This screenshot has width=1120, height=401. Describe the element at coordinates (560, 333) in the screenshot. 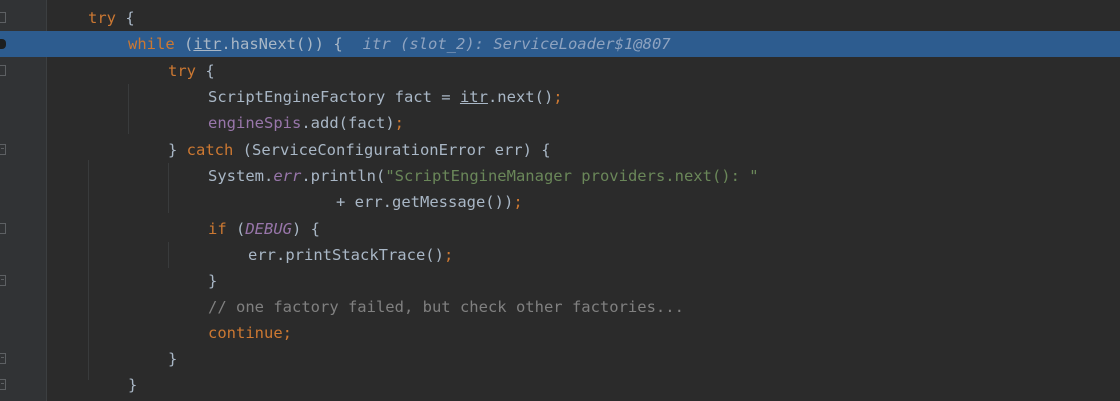

I see `code-line: continue;` at that location.